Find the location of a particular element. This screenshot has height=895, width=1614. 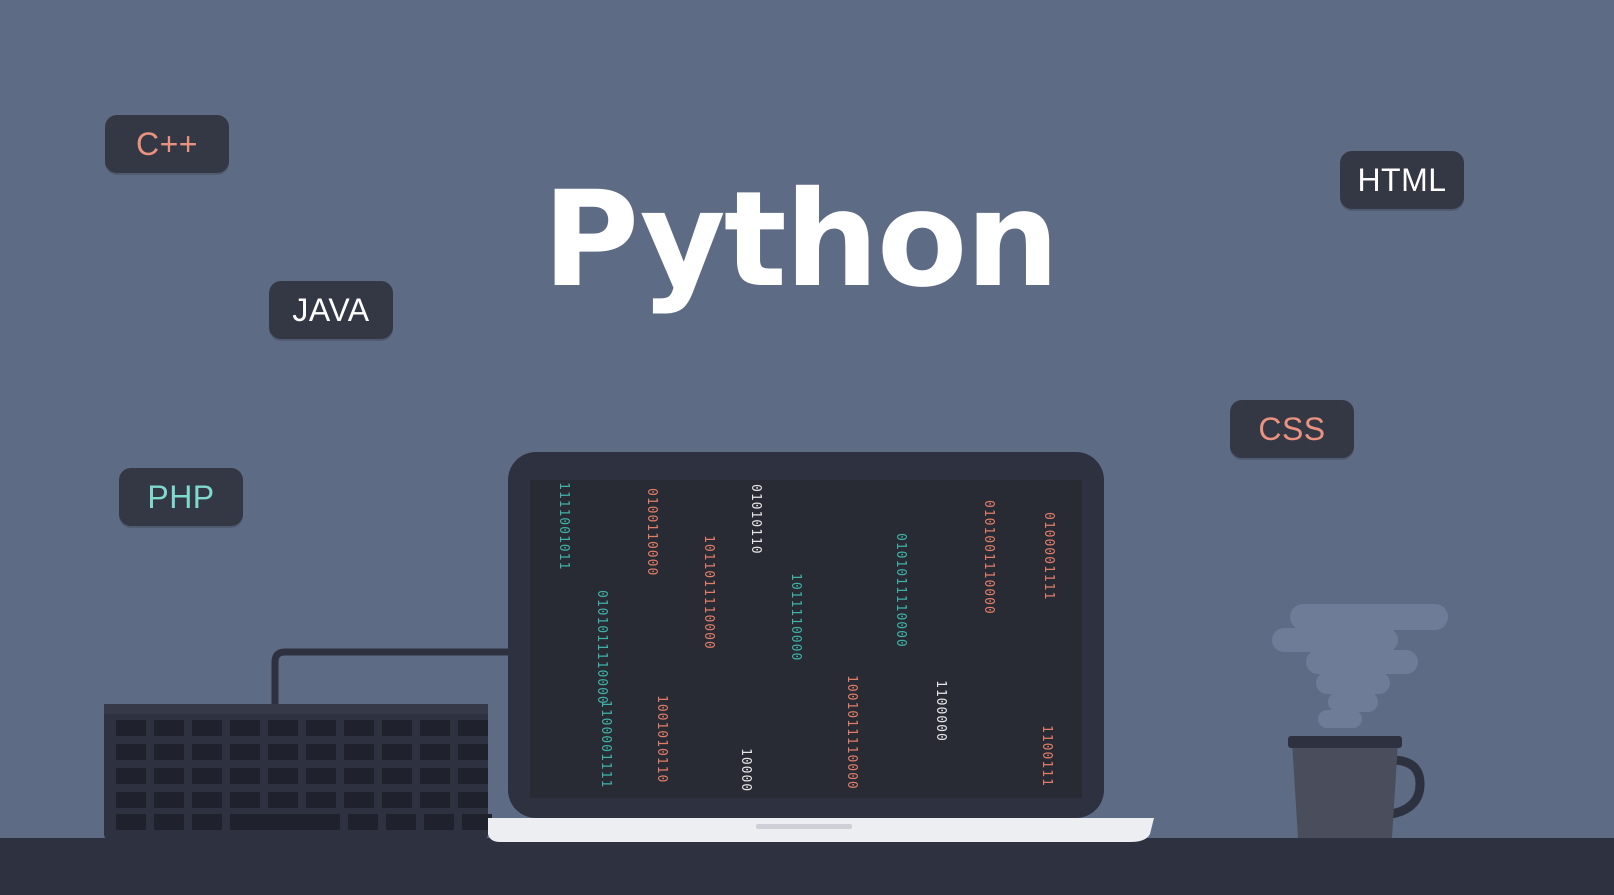

code-column: 1001011110000 is located at coordinates (851, 732).